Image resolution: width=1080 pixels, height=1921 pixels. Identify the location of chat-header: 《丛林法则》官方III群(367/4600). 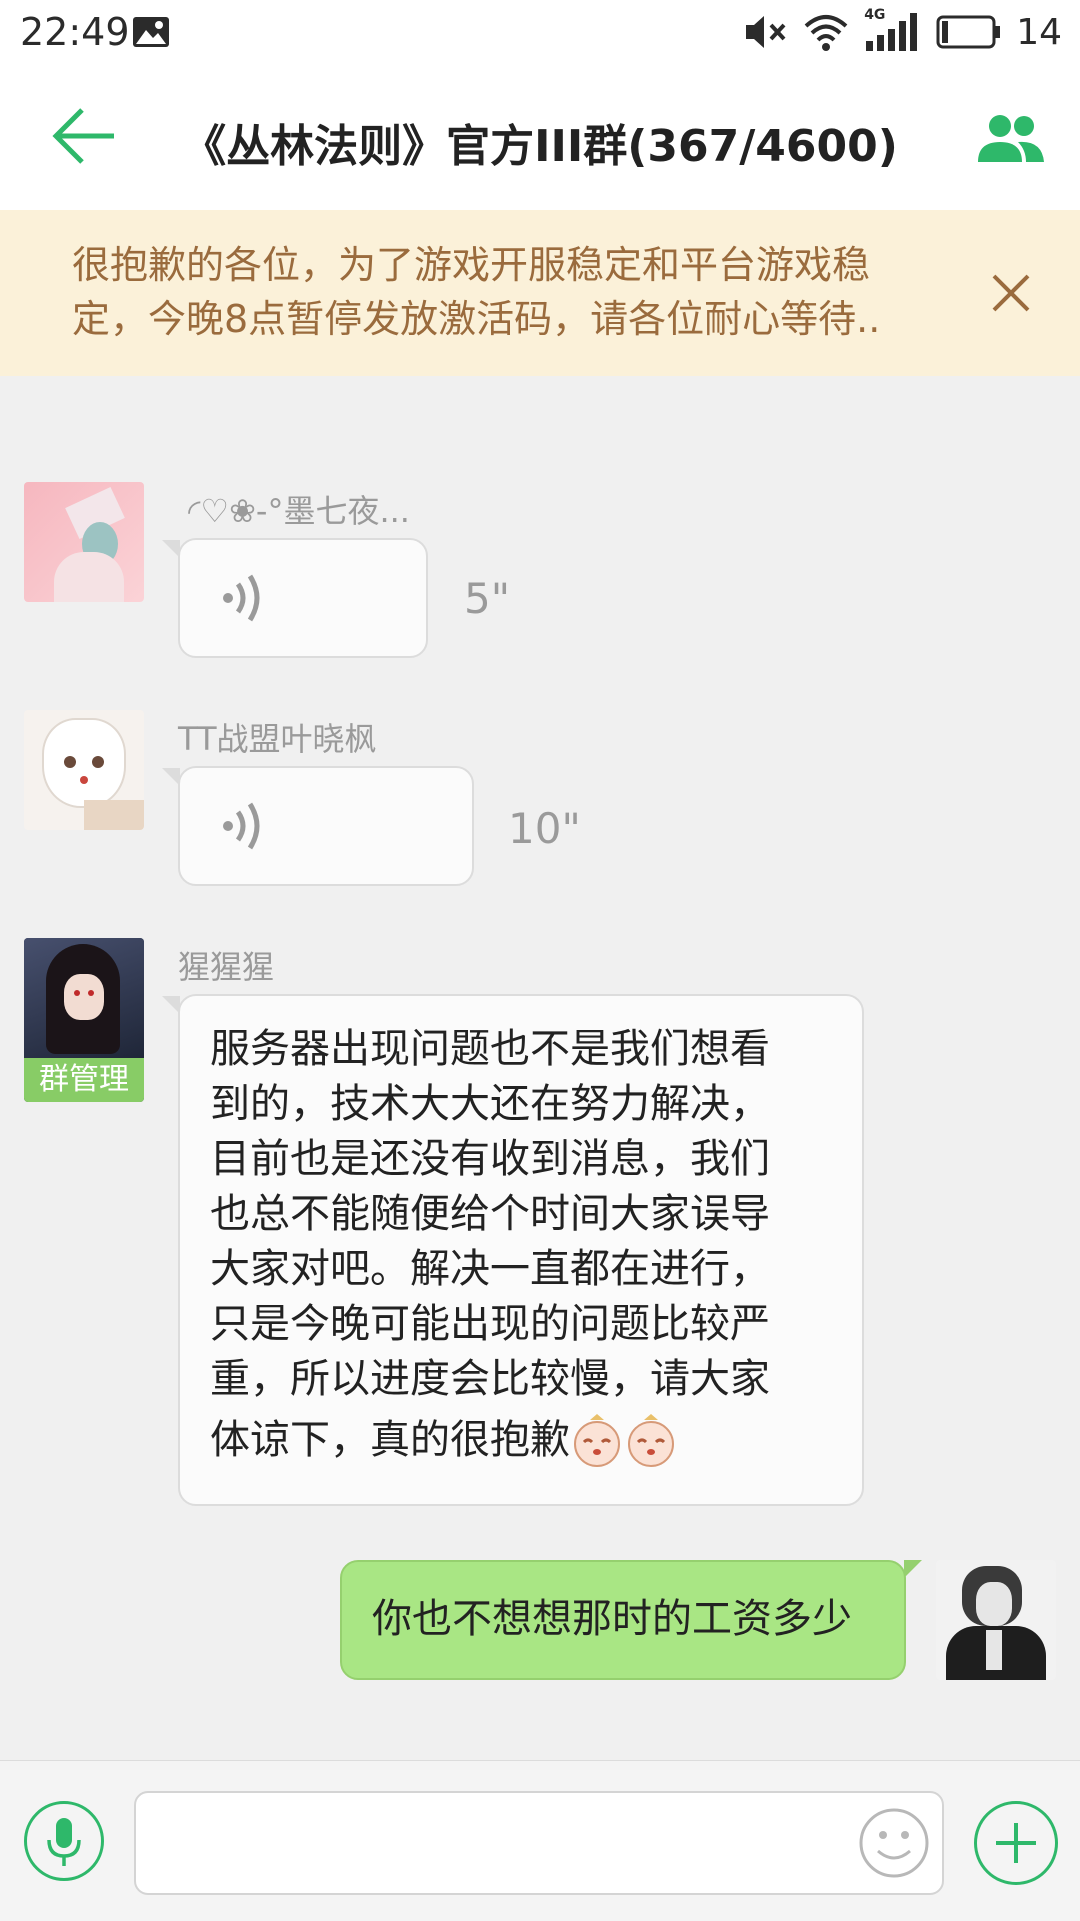
(540, 138).